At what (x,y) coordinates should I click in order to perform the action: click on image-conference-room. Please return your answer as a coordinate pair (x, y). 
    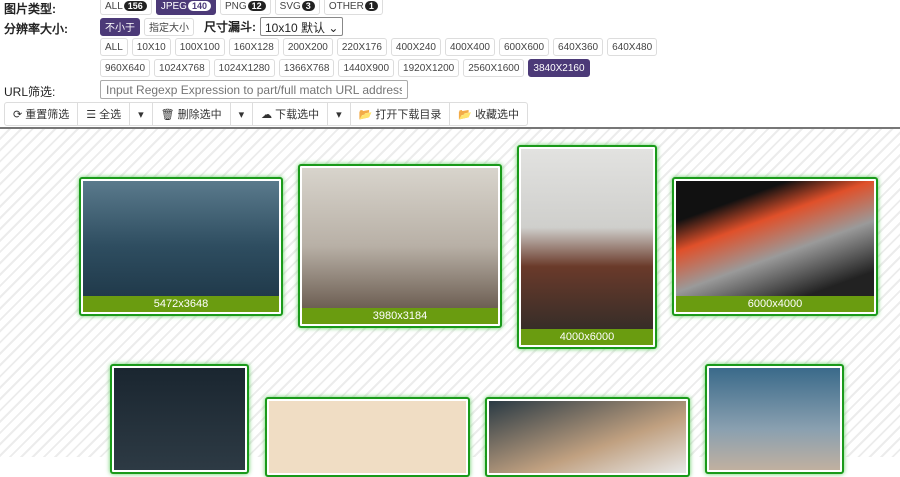
    Looking at the image, I should click on (179, 419).